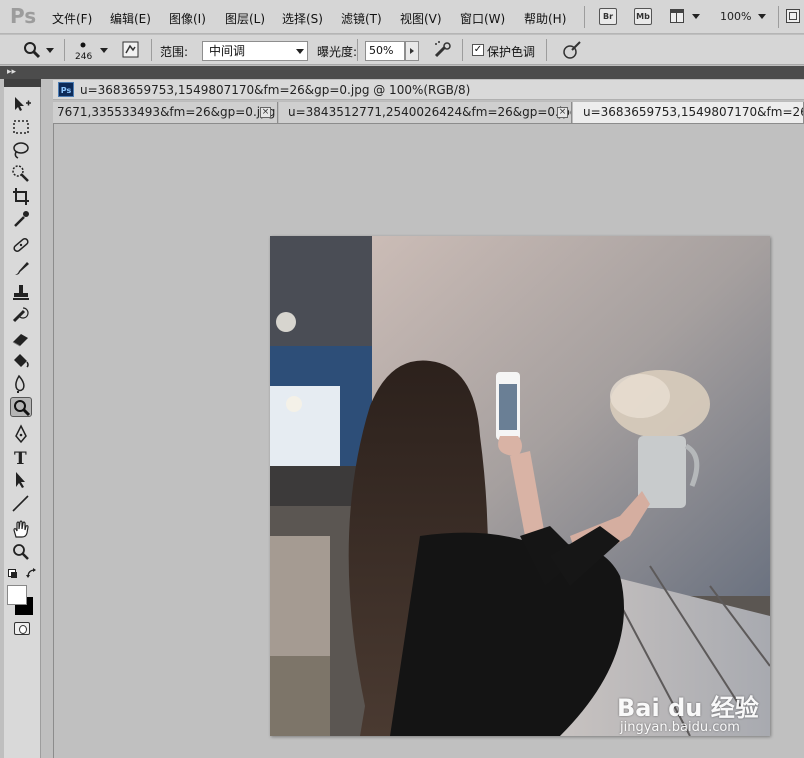 The height and width of the screenshot is (758, 804). What do you see at coordinates (84, 57) in the screenshot?
I see `brush-size-value: 246` at bounding box center [84, 57].